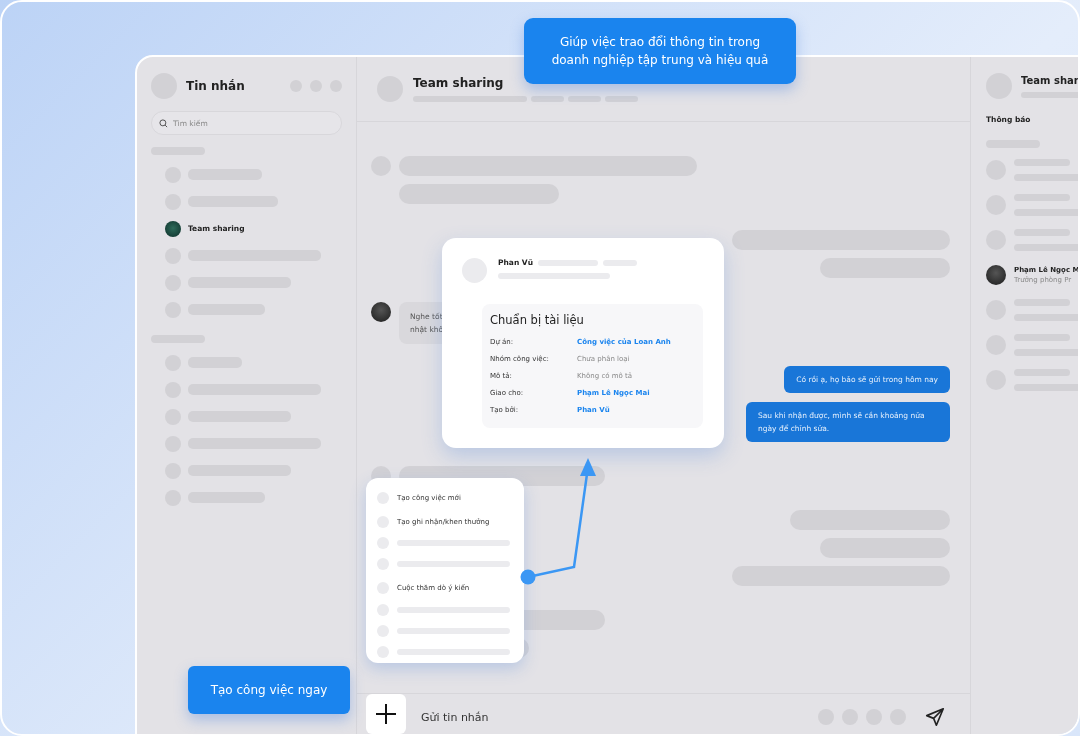  Describe the element at coordinates (660, 51) in the screenshot. I see `callout-banner: Giúp việc trao đổi thông tin trong doanh nghiệp tập trung và hiệu quả` at that location.